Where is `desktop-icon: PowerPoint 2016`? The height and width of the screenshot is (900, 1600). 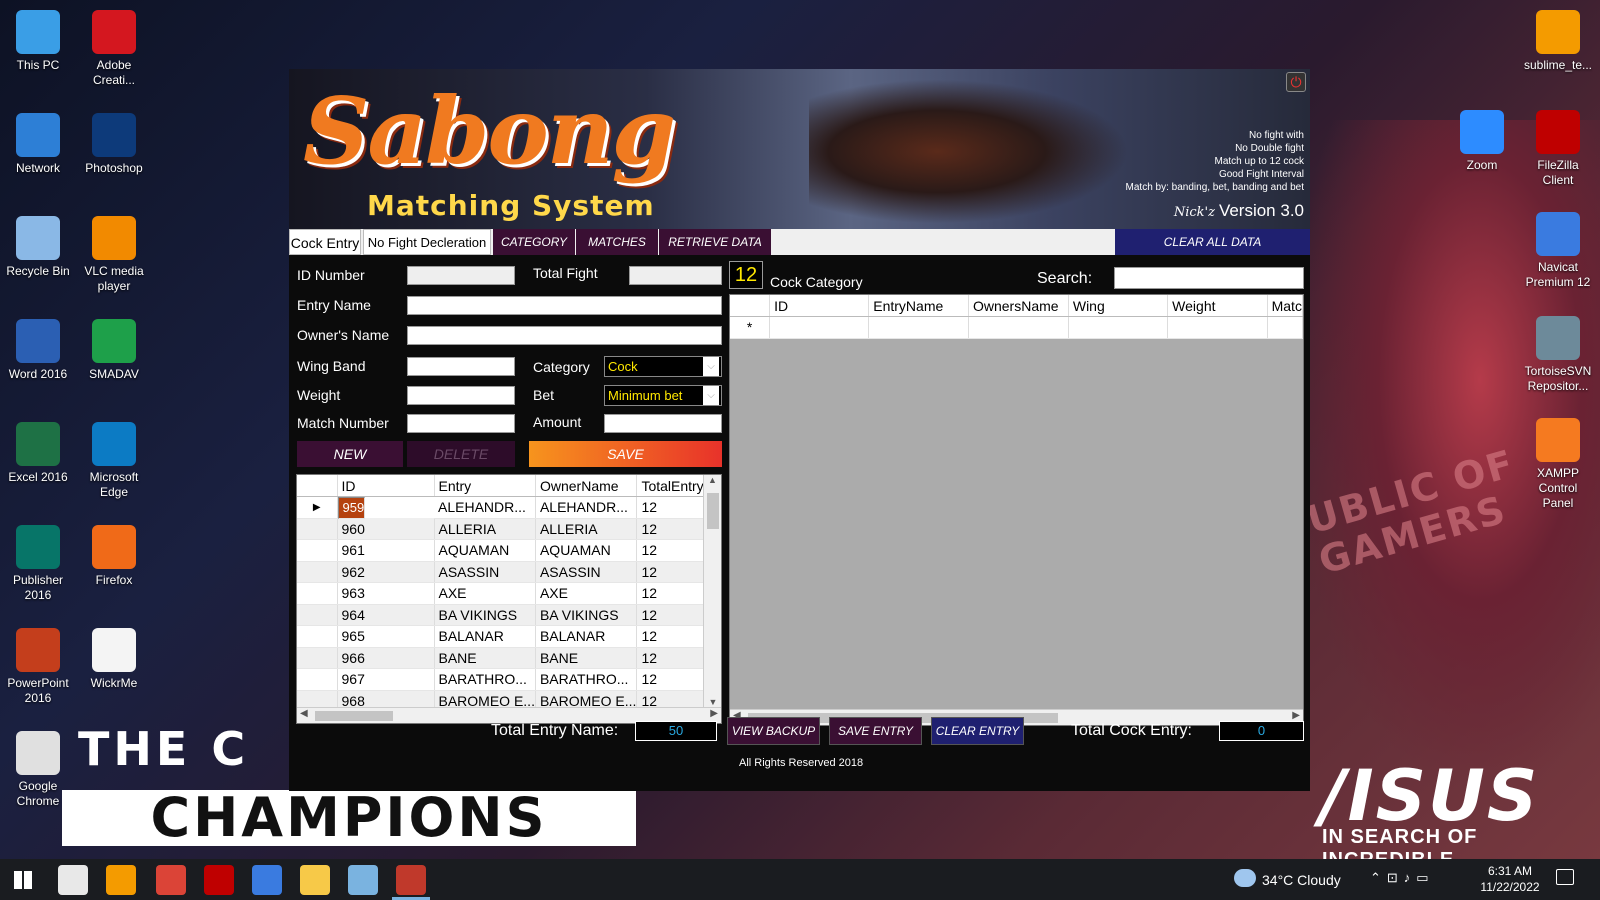 desktop-icon: PowerPoint 2016 is located at coordinates (38, 667).